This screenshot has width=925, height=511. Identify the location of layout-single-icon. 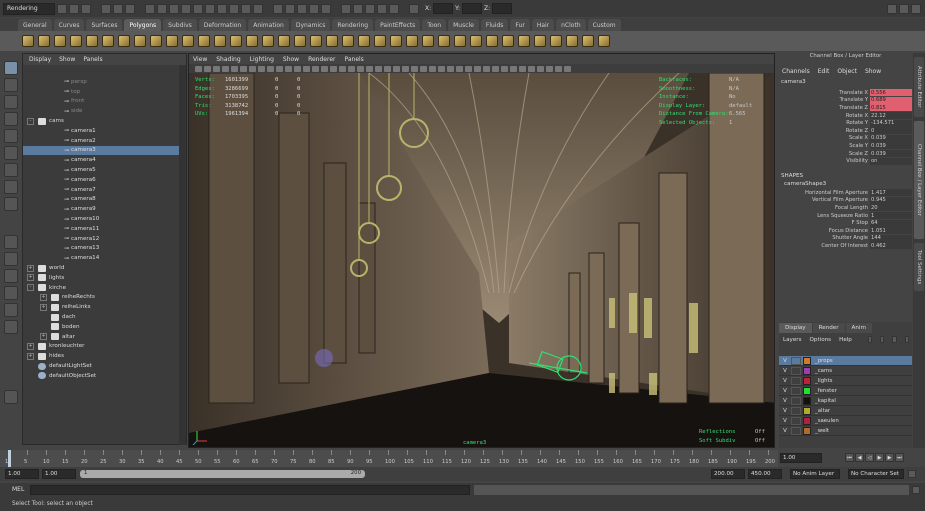
(11, 242).